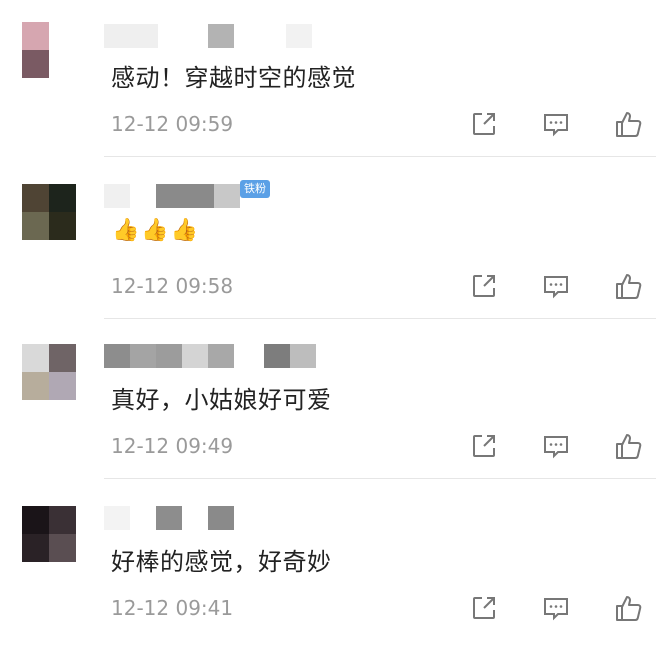 The image size is (656, 646). I want to click on timestamp: 12-12 09:59, so click(172, 124).